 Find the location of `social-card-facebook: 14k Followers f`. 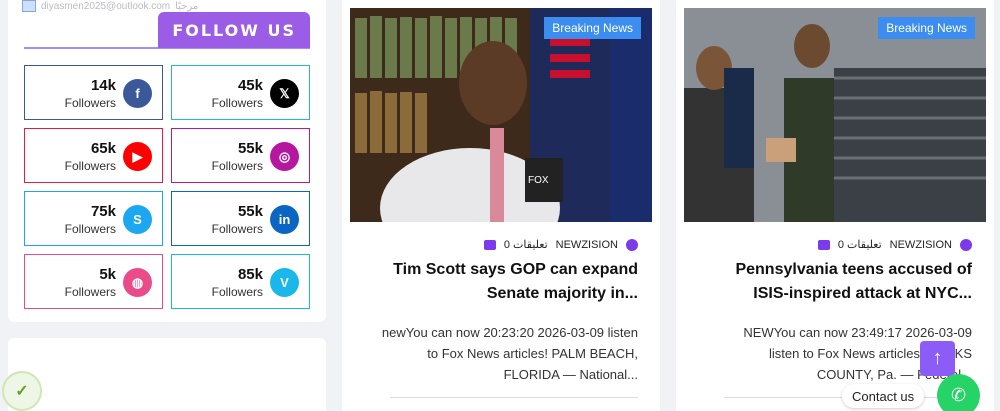

social-card-facebook: 14k Followers f is located at coordinates (93, 92).